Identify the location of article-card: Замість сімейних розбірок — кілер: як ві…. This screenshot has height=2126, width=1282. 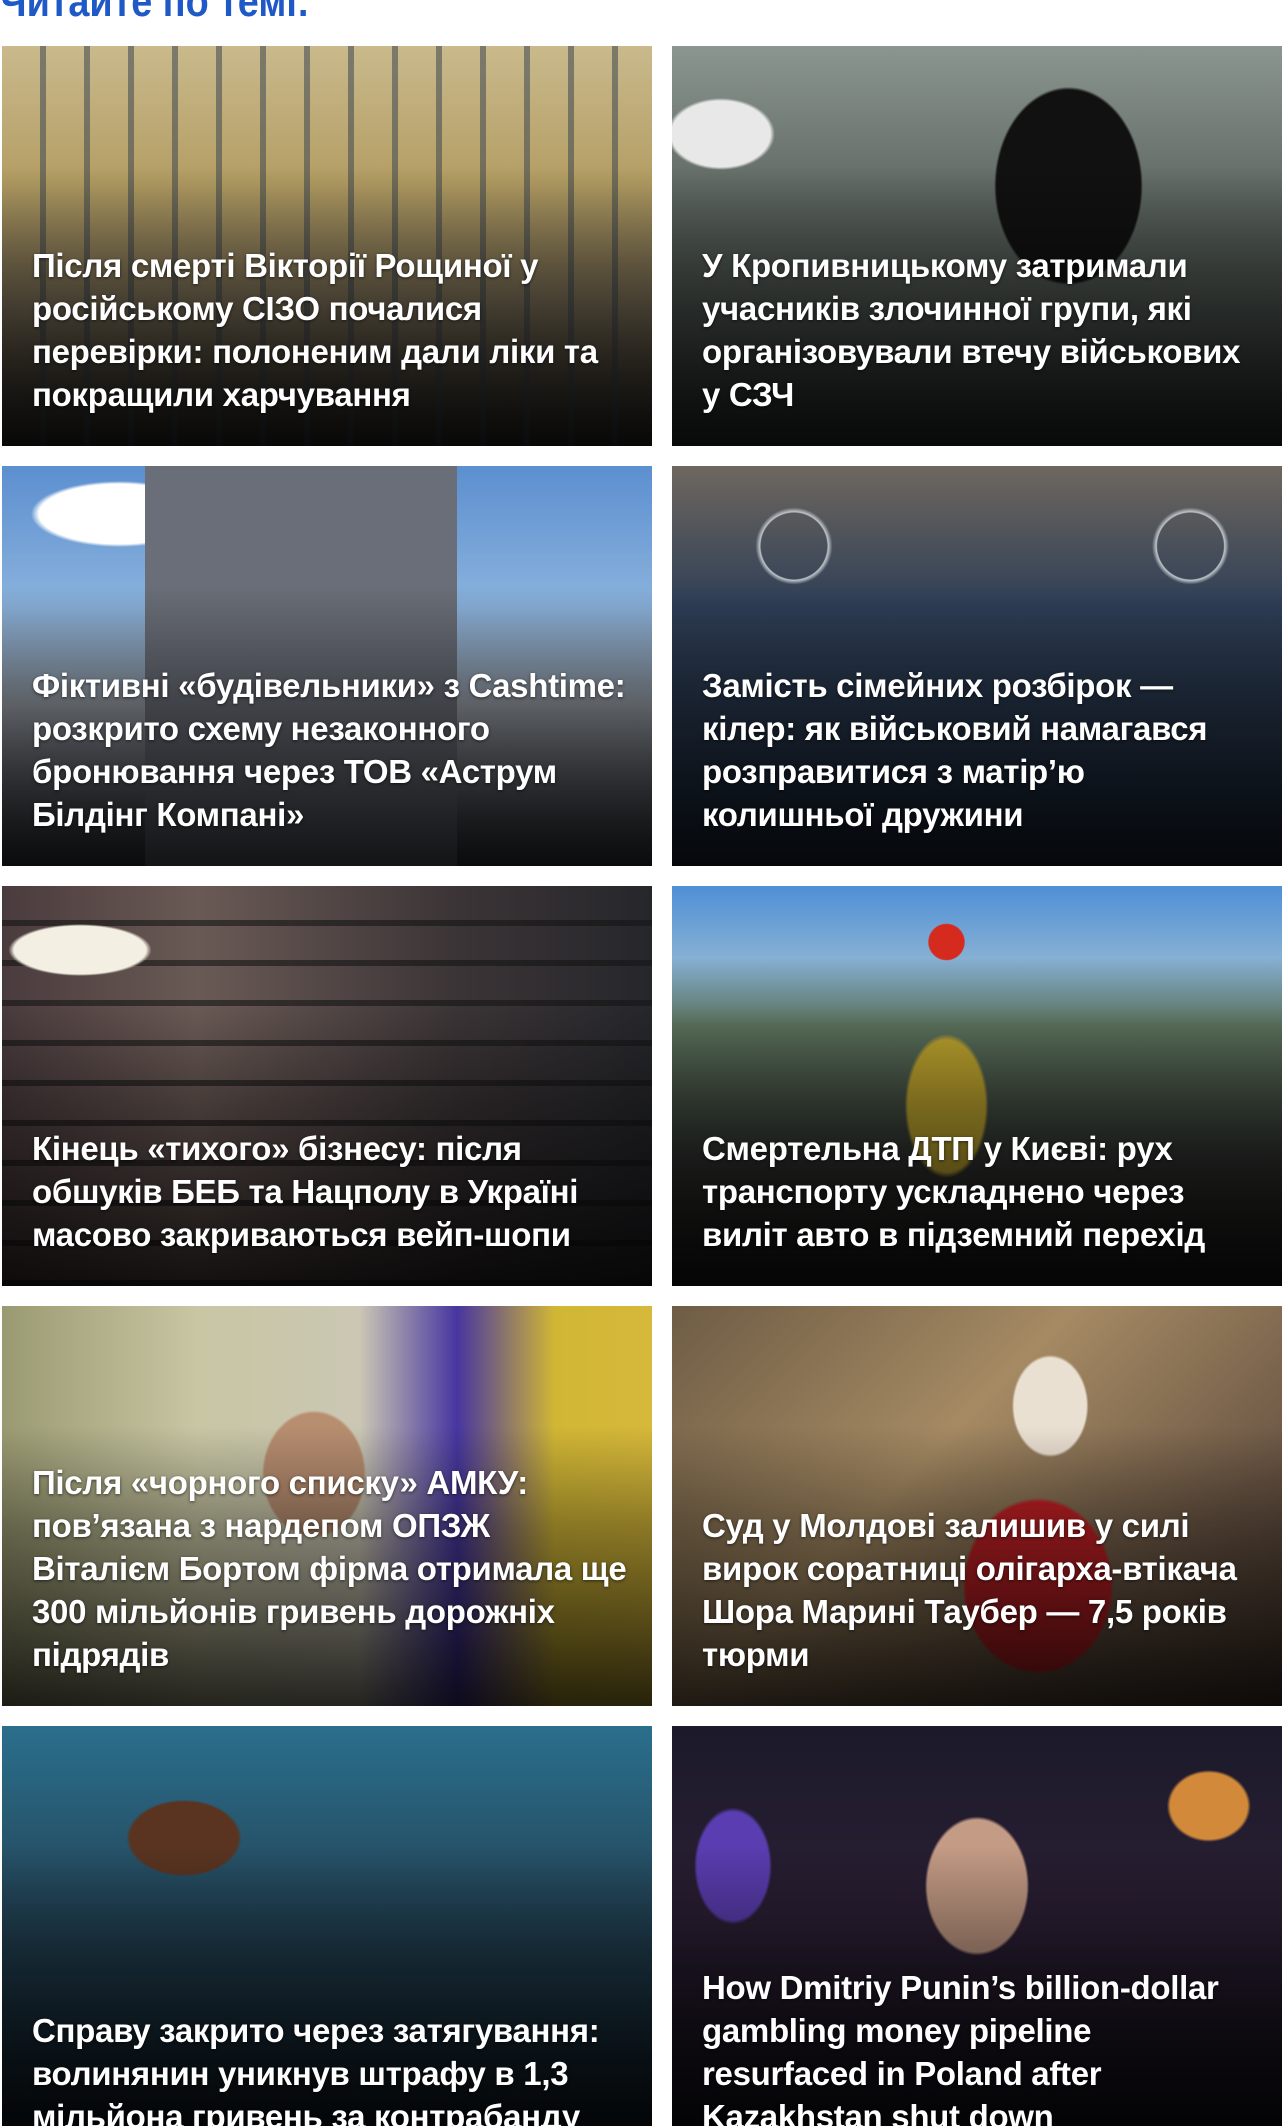
(977, 666).